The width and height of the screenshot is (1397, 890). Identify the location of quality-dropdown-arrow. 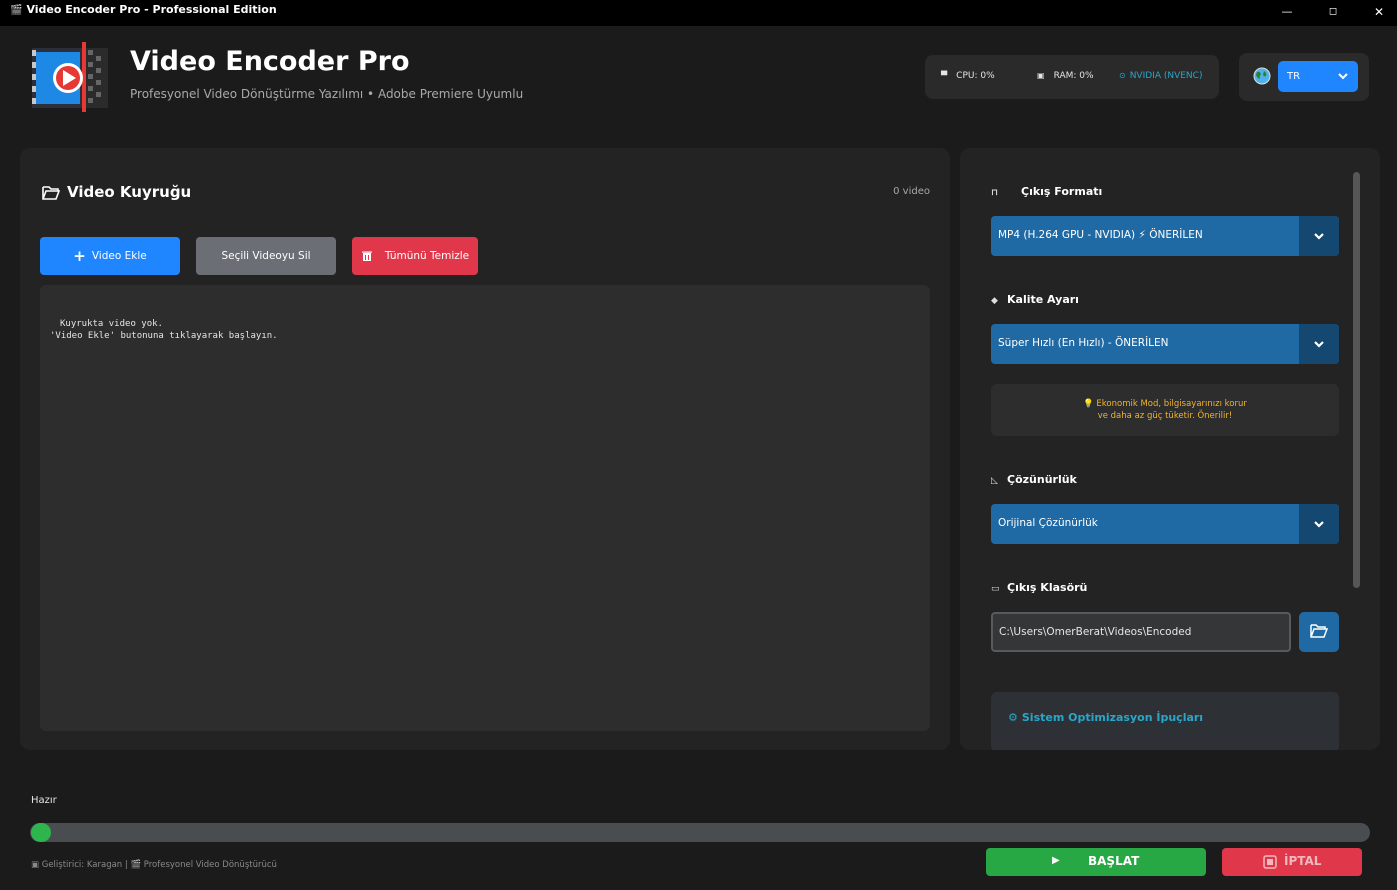
(1319, 344).